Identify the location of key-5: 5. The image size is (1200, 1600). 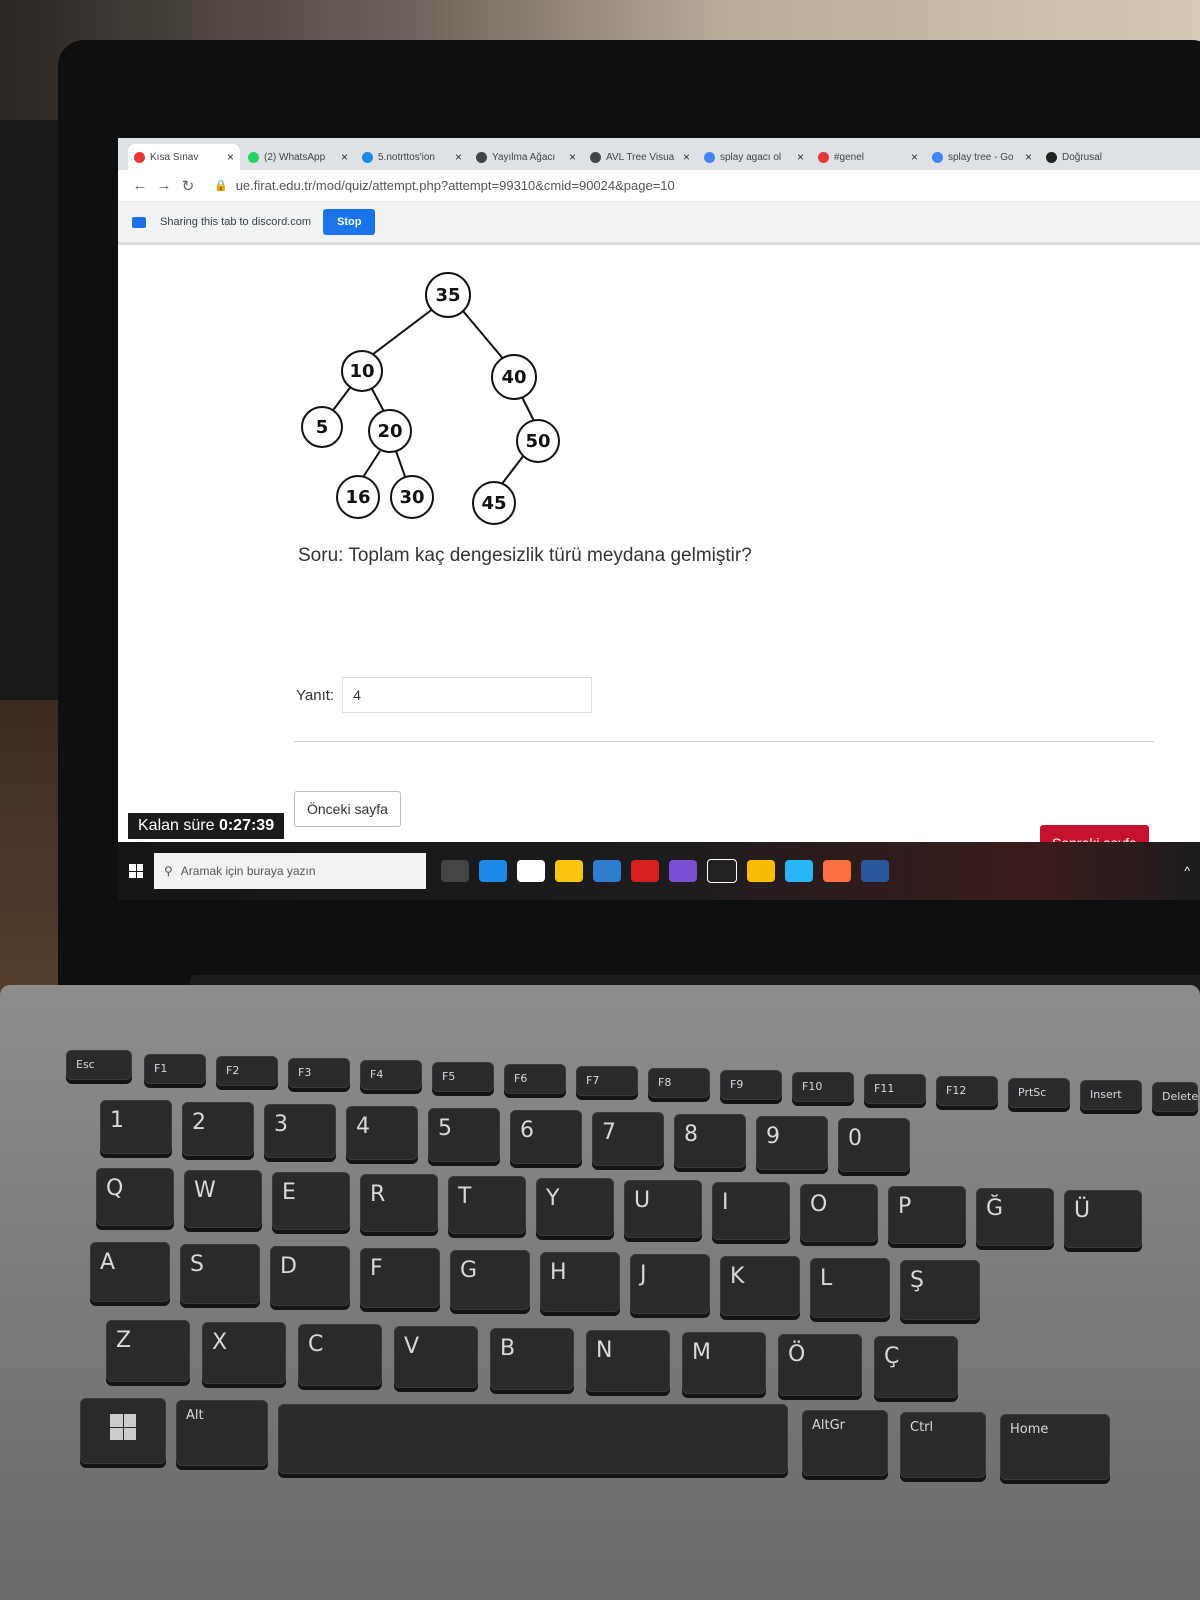
(464, 1135).